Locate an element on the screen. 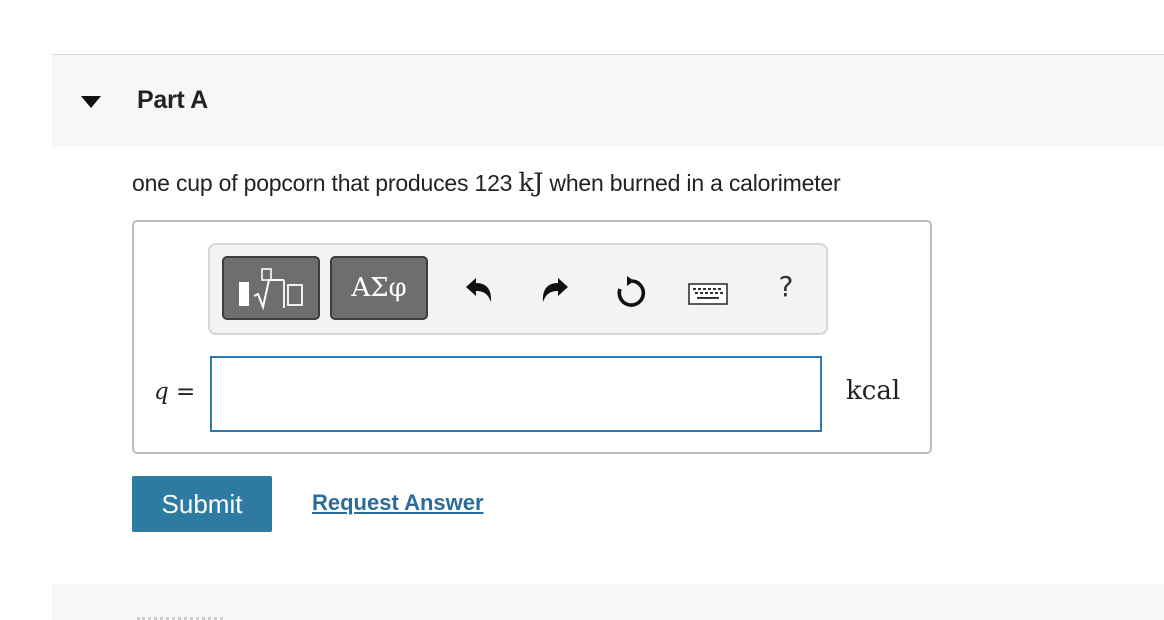 This screenshot has width=1164, height=620. answer-variable-label: q = is located at coordinates (174, 392).